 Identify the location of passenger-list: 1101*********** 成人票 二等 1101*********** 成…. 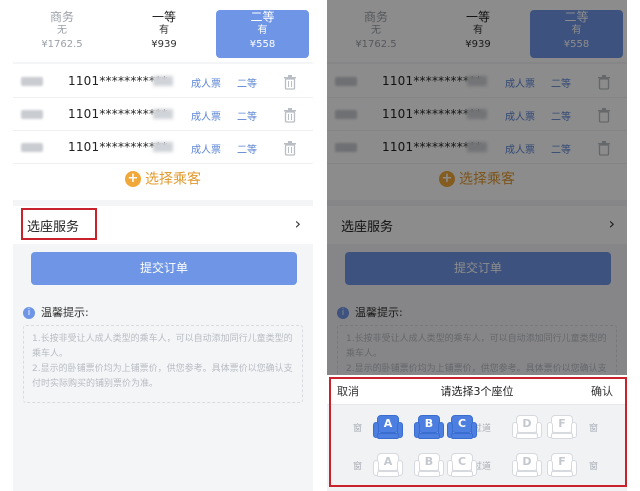
(163, 132).